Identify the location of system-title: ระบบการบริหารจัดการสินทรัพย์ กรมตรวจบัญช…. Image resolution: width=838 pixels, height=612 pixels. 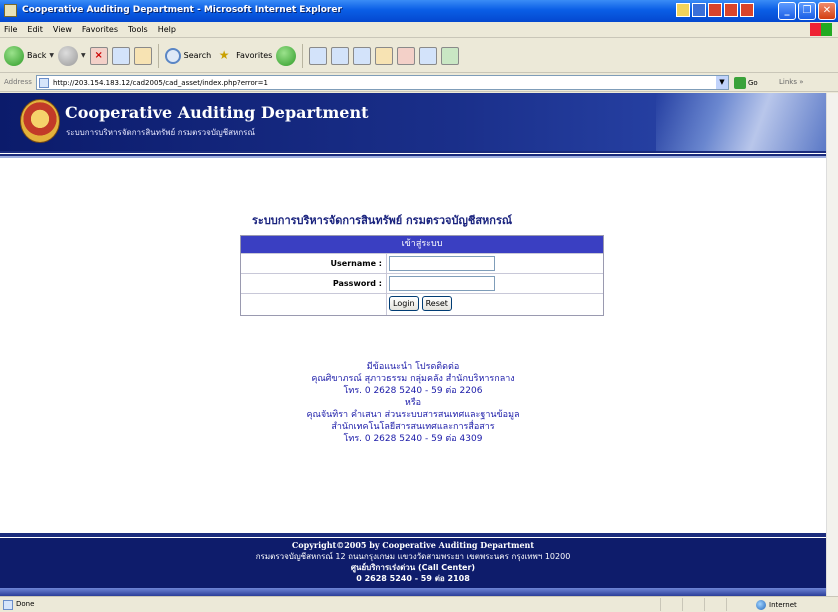
(382, 220).